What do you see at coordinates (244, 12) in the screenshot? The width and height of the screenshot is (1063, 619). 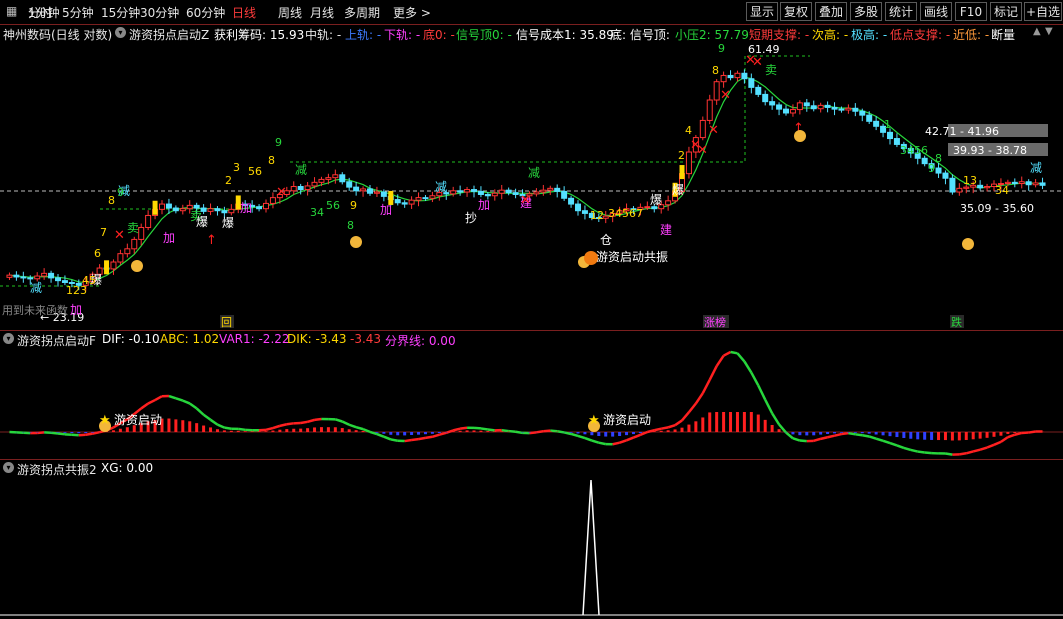 I see `period-tab-6: 日线` at bounding box center [244, 12].